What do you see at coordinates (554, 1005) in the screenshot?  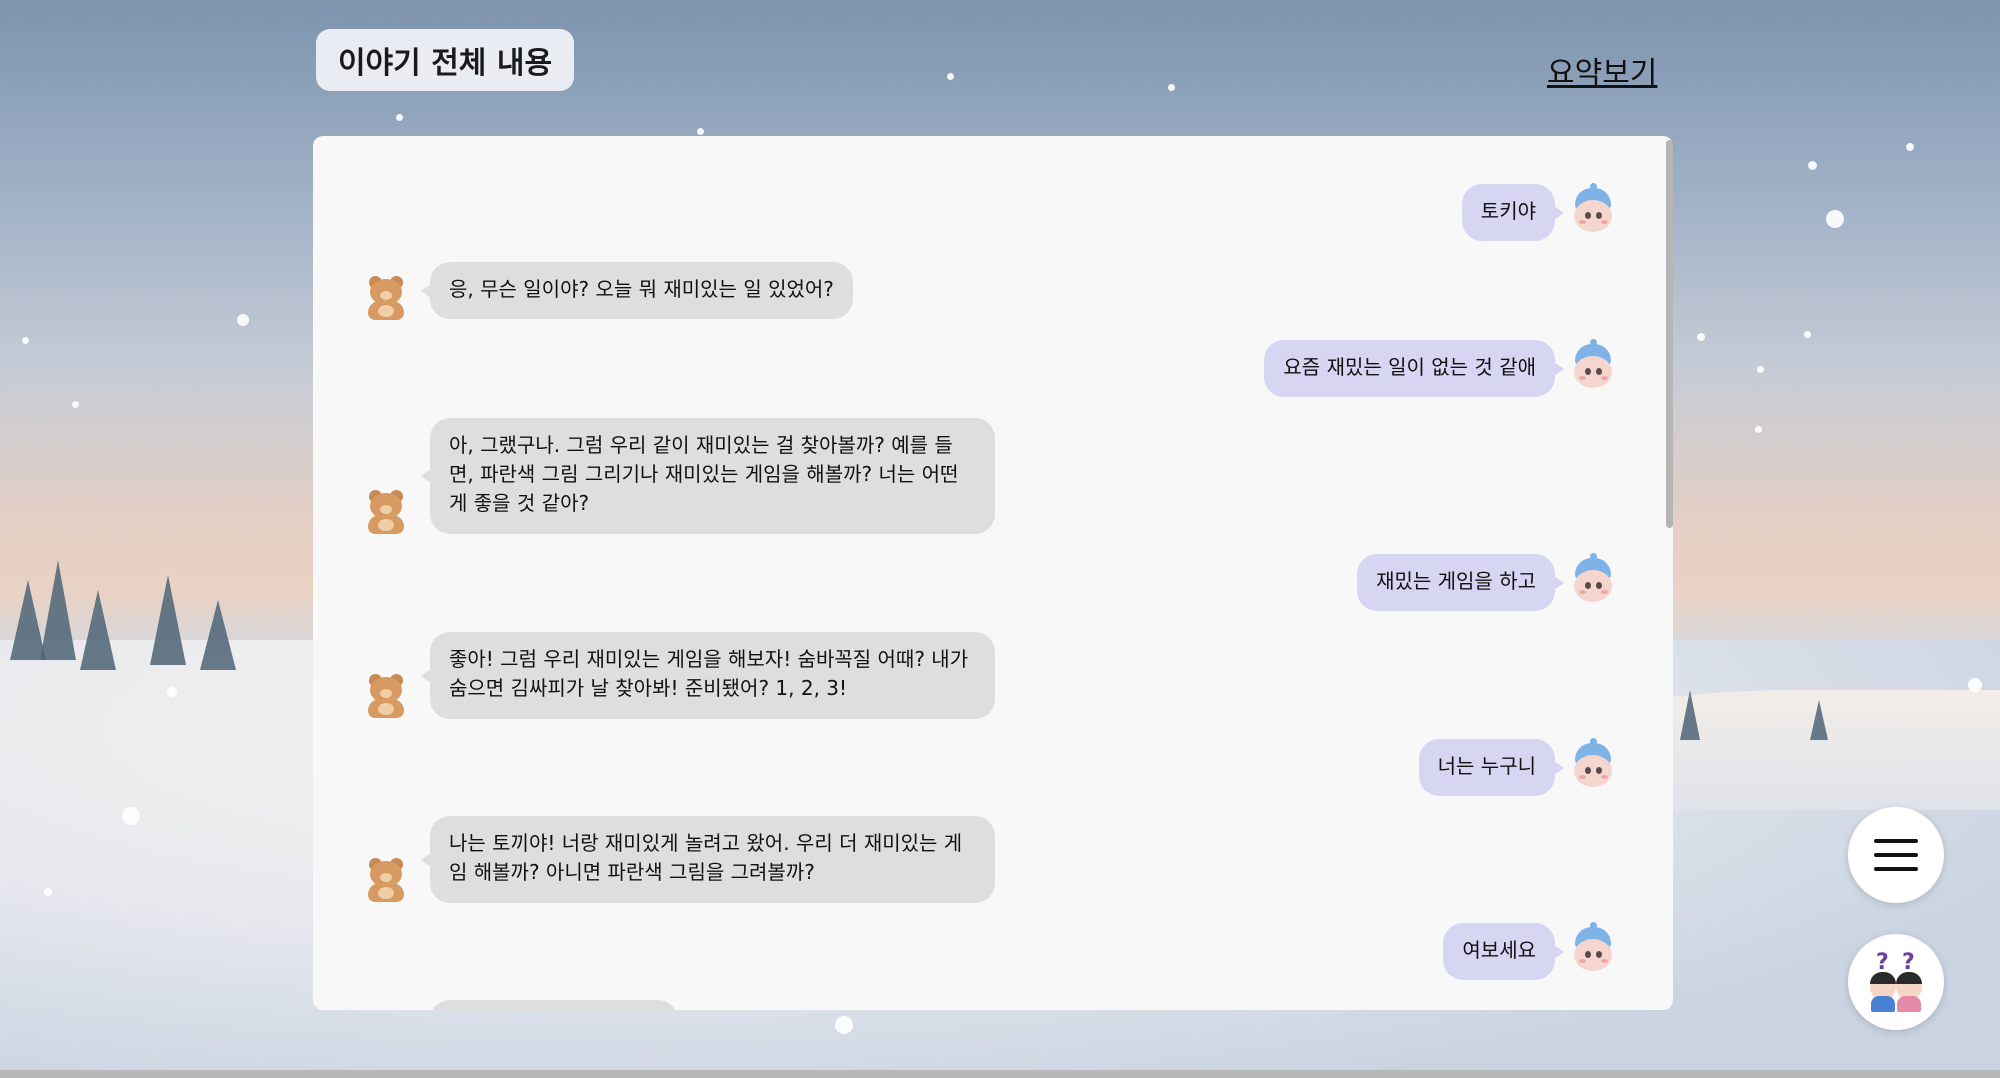 I see `bot-message-bubble-partial` at bounding box center [554, 1005].